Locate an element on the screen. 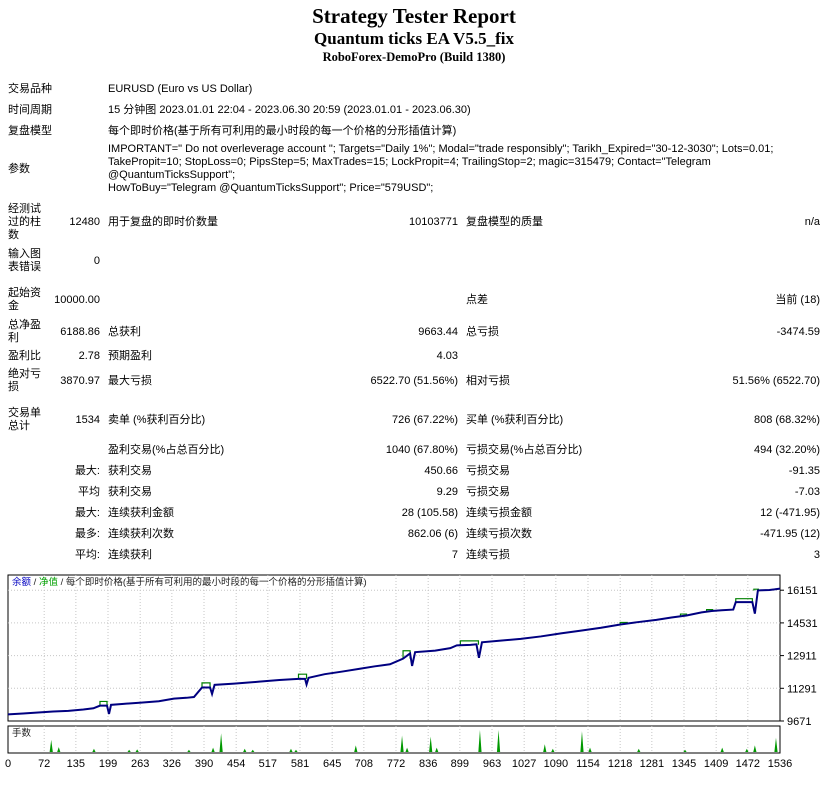 Image resolution: width=828 pixels, height=797 pixels. legend-model-label: 每个即时价格(基于所有可利用的最小时段的每一个价格的分形插值计算) is located at coordinates (216, 582).